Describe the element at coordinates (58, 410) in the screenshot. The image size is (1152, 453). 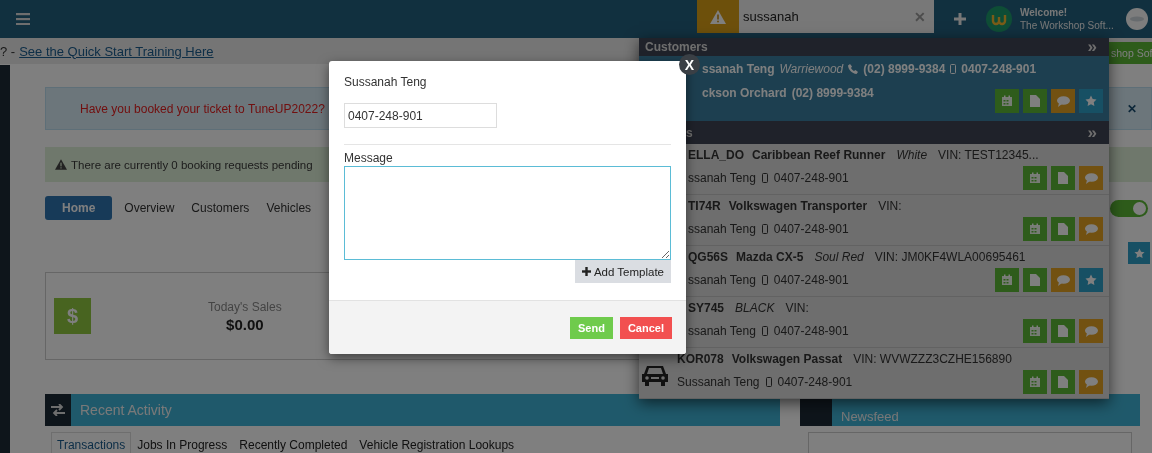
I see `swap-arrows-icon` at that location.